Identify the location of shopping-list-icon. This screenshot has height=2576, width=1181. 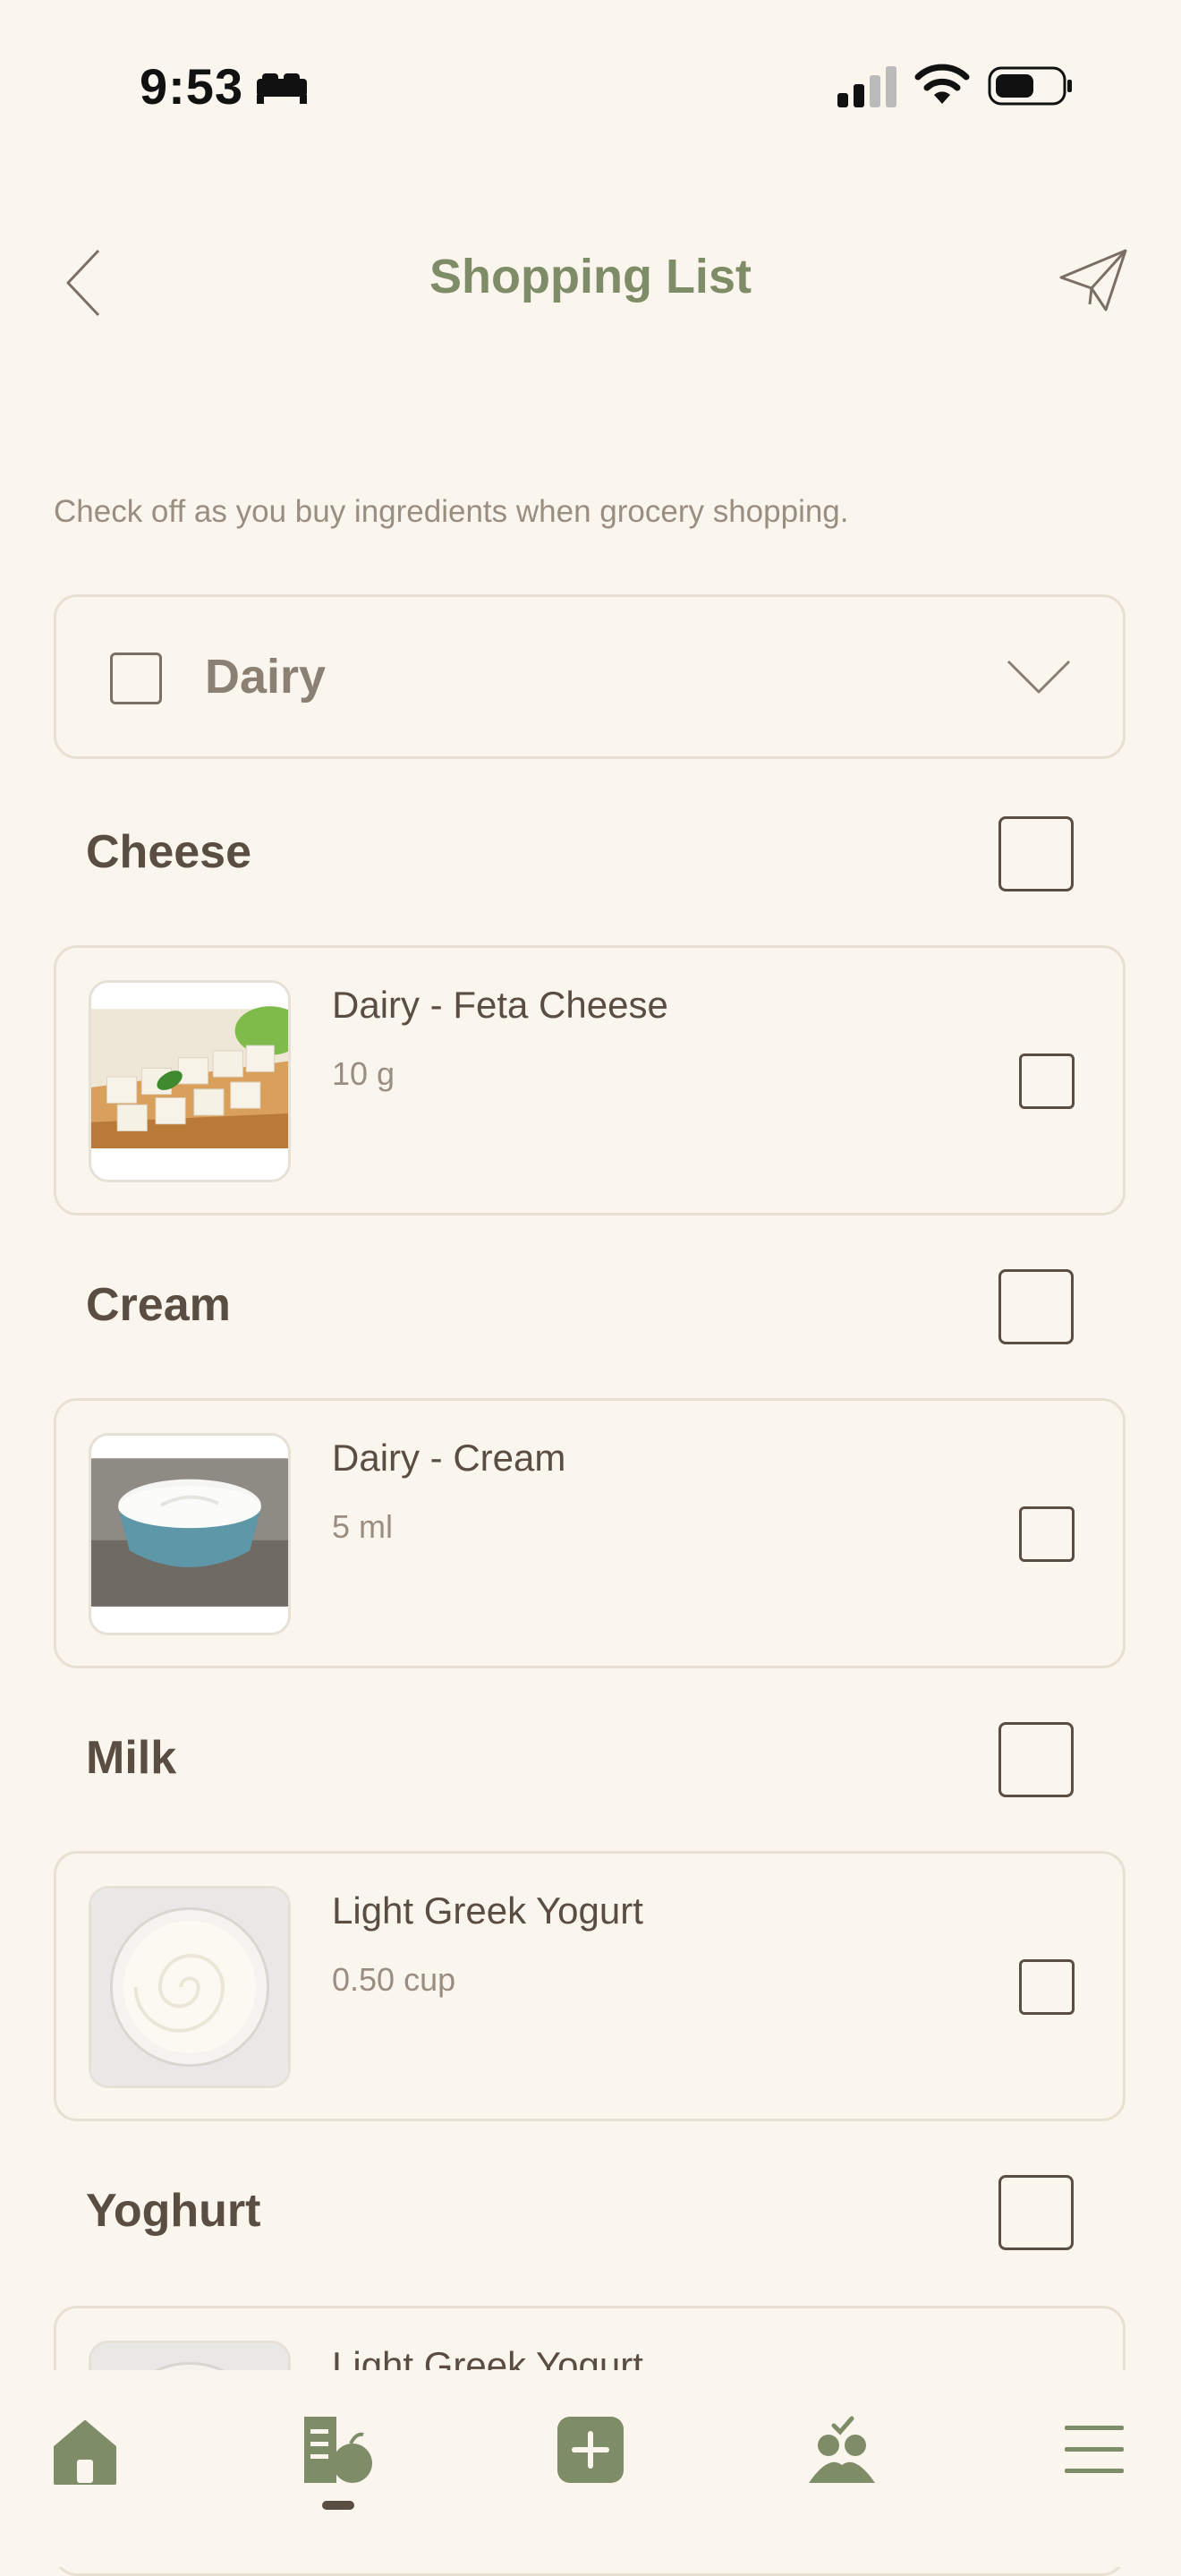
(337, 2450).